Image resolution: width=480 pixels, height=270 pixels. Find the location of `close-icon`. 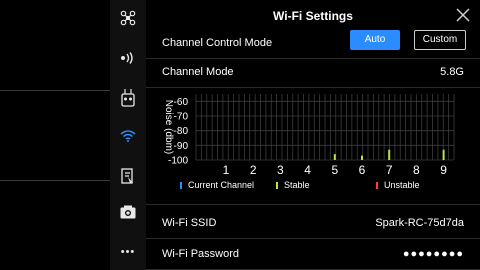

close-icon is located at coordinates (463, 15).